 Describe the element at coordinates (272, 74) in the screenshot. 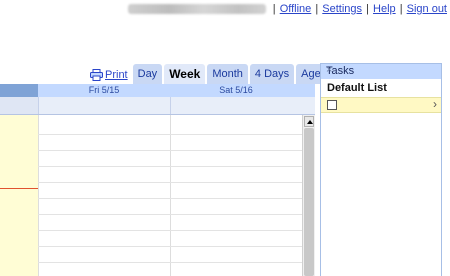

I see `tab-4-days: 4 Days` at that location.